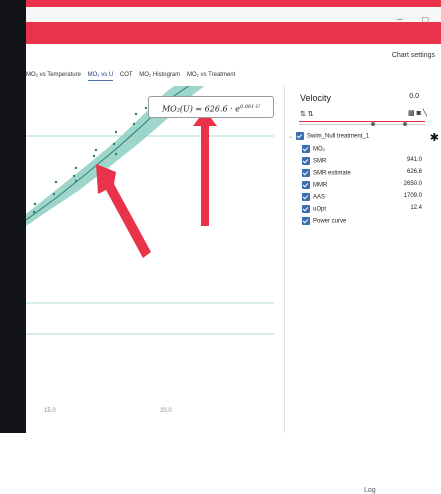 This screenshot has width=441, height=494. What do you see at coordinates (320, 185) in the screenshot?
I see `series-label: MMR` at bounding box center [320, 185].